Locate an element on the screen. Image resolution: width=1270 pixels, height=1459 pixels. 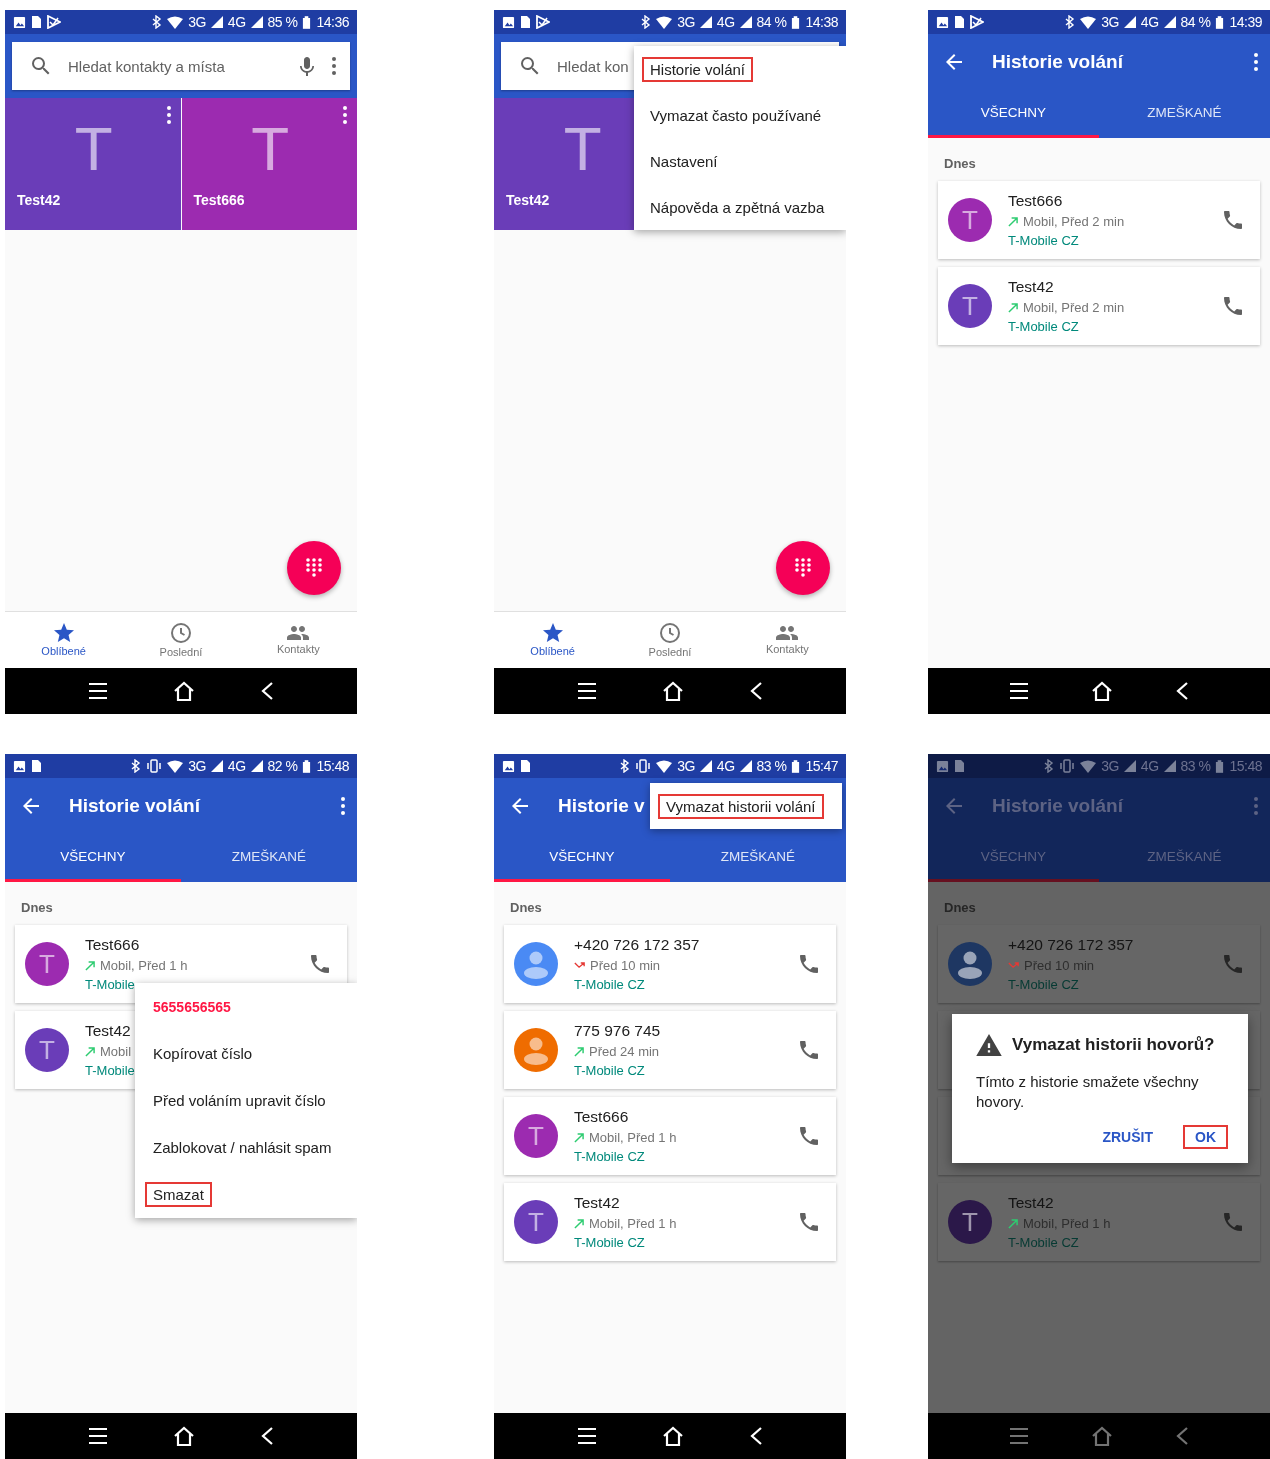
dialog-button: ZRUŠIT is located at coordinates (1127, 1137).